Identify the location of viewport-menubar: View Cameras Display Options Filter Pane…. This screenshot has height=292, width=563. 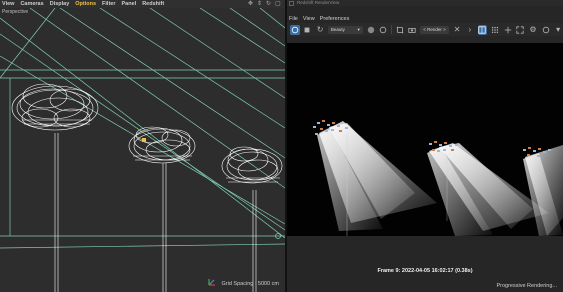
(142, 4).